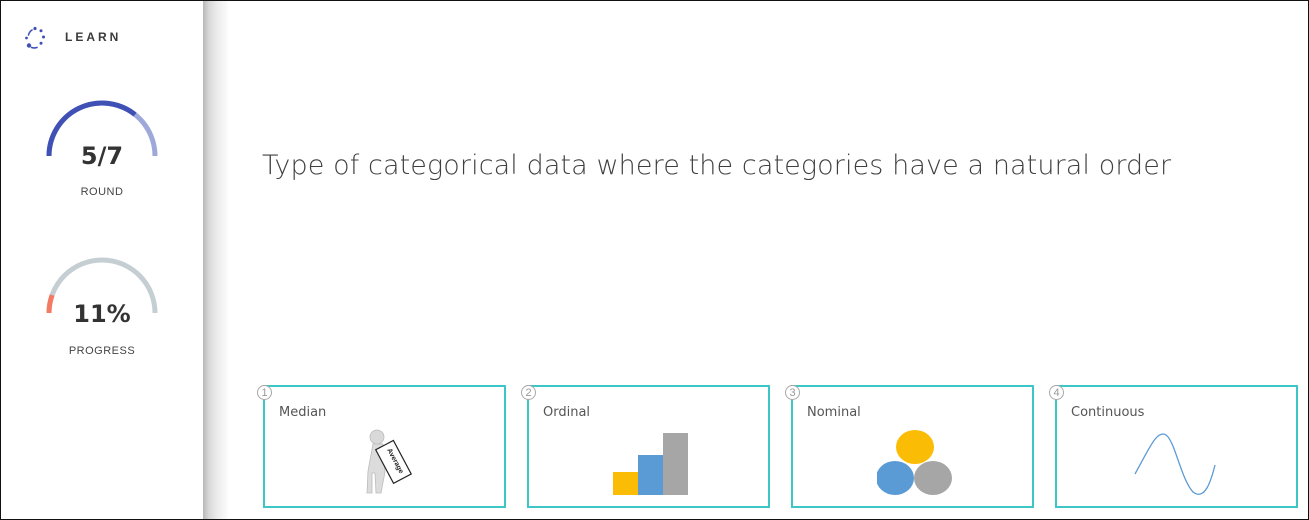  Describe the element at coordinates (792, 392) in the screenshot. I see `option-number: 3` at that location.